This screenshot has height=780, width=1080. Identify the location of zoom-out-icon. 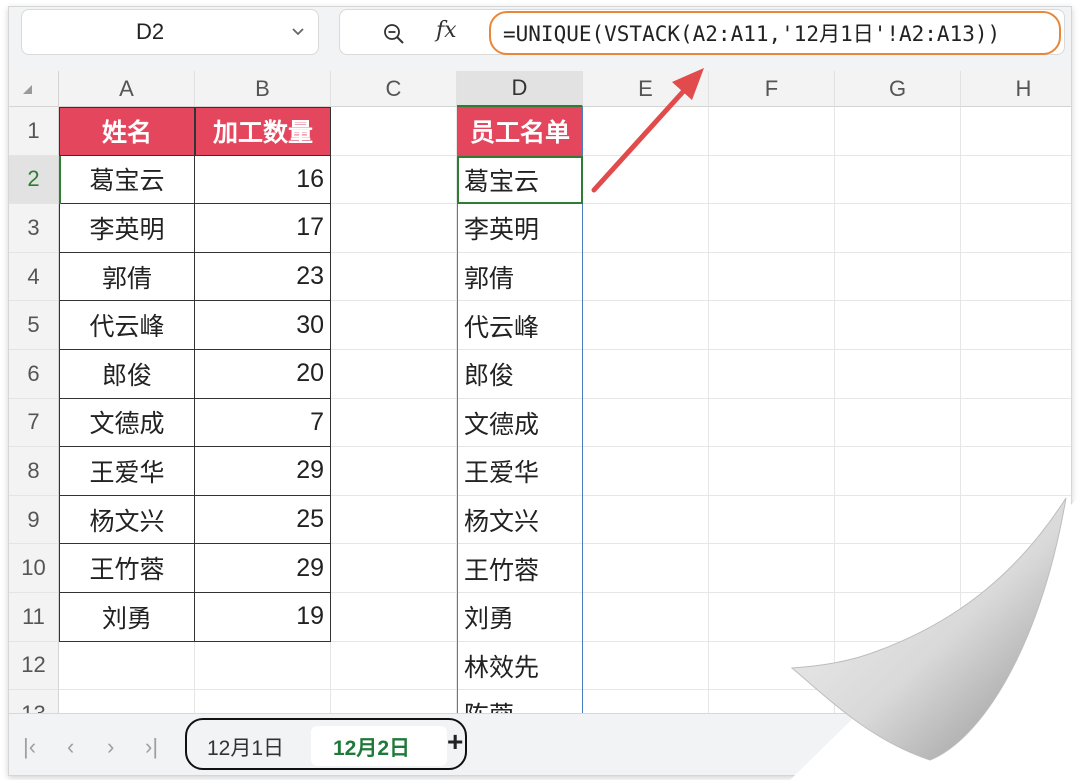
(394, 34).